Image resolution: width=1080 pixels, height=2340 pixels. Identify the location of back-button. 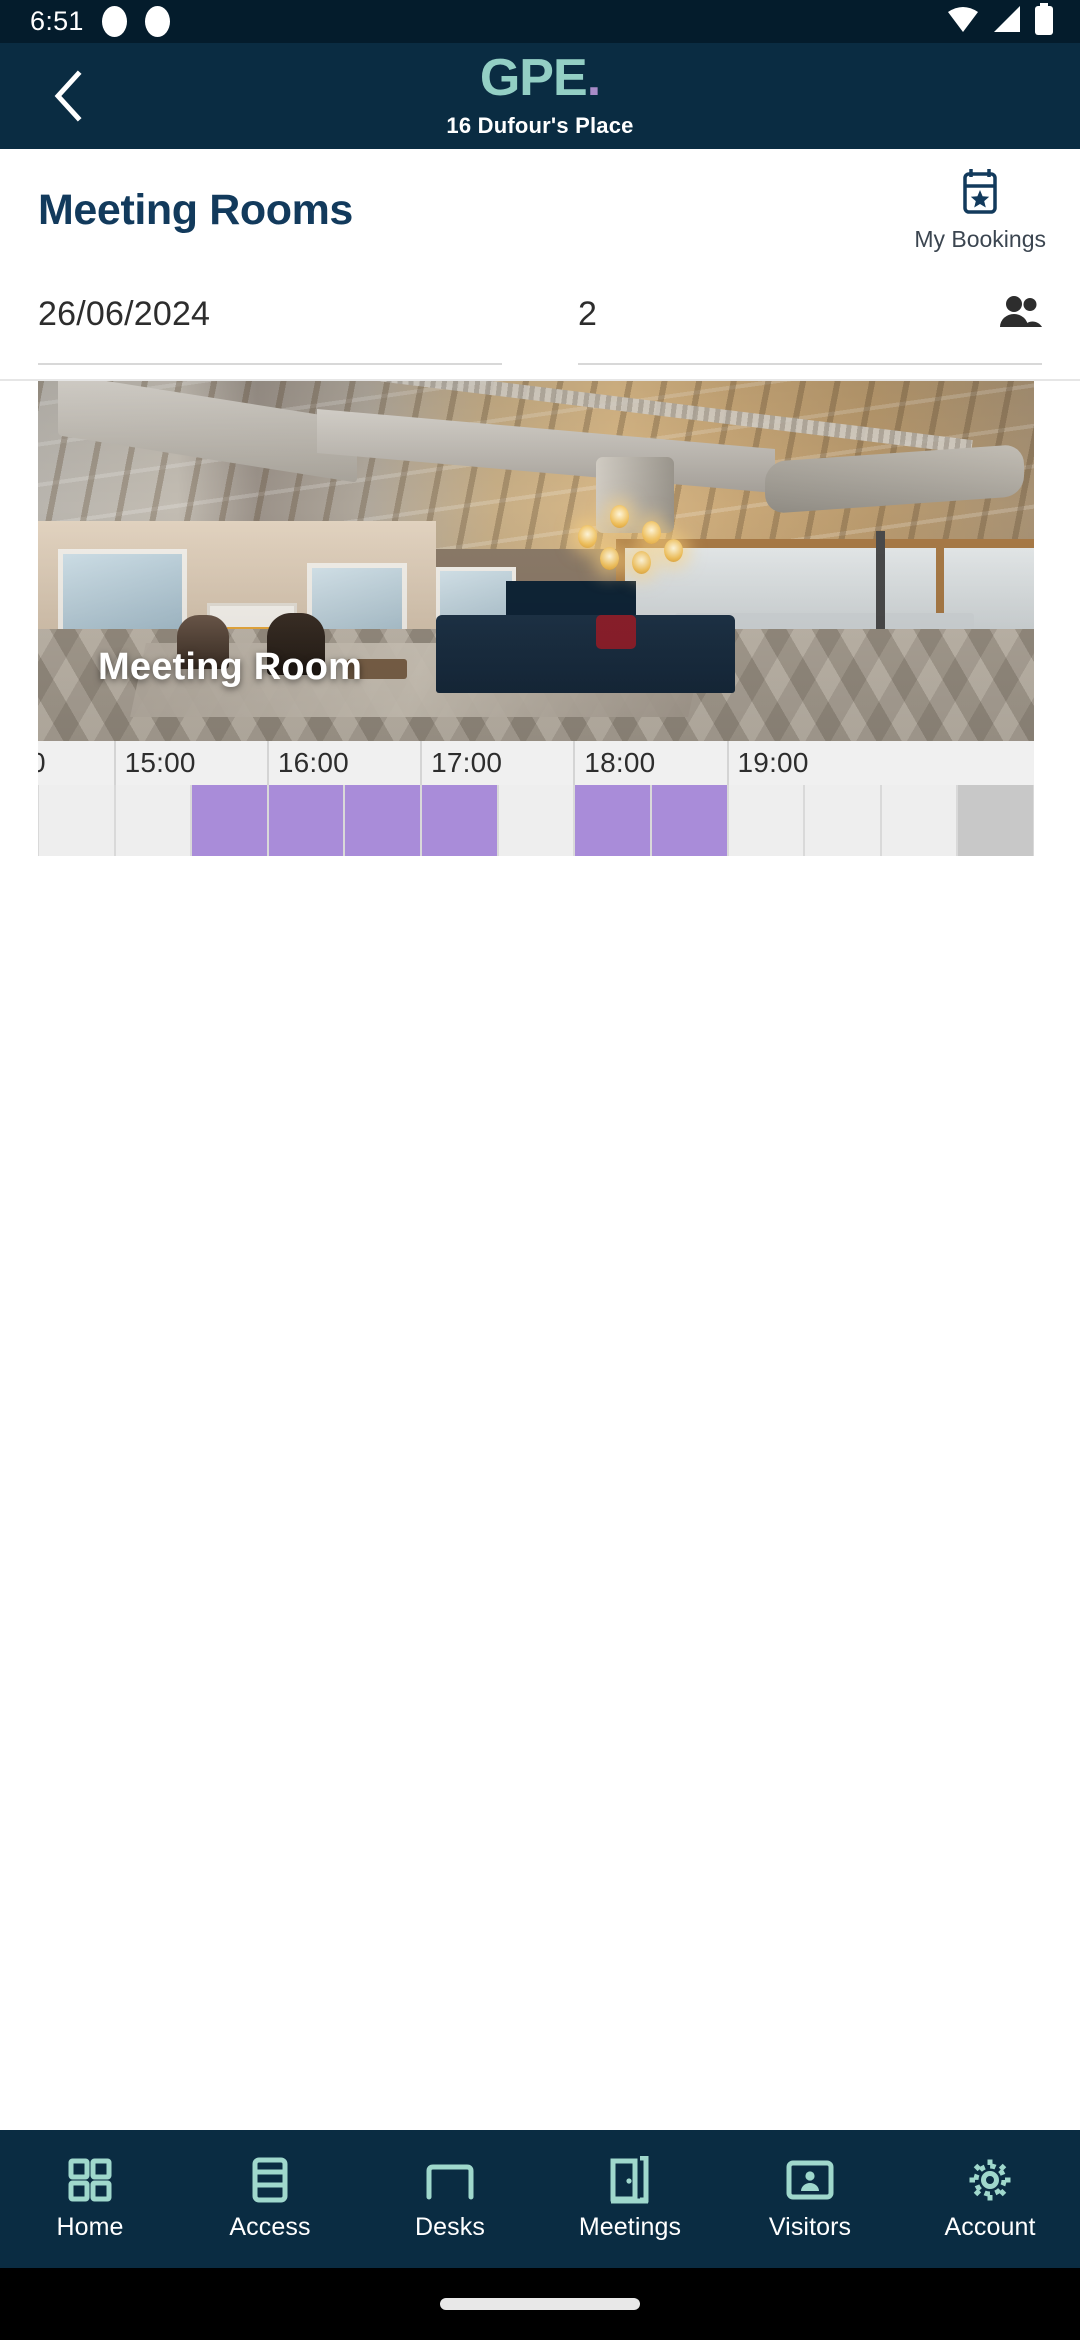
(69, 96).